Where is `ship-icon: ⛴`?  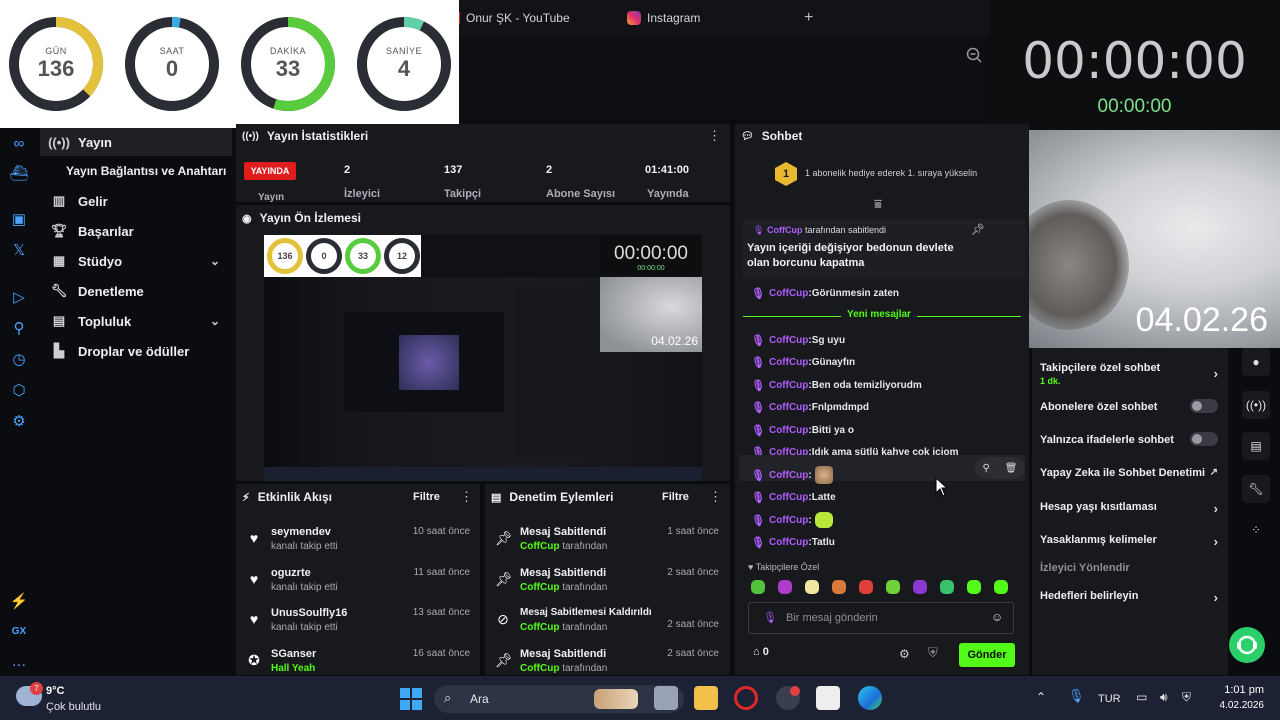
ship-icon: ⛴ is located at coordinates (19, 174).